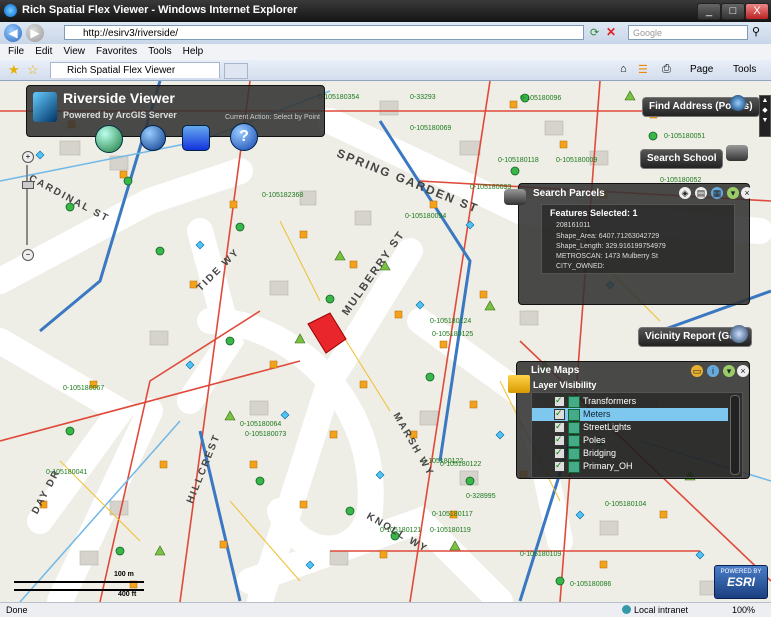  I want to click on layer-item: Transformers, so click(595, 401).